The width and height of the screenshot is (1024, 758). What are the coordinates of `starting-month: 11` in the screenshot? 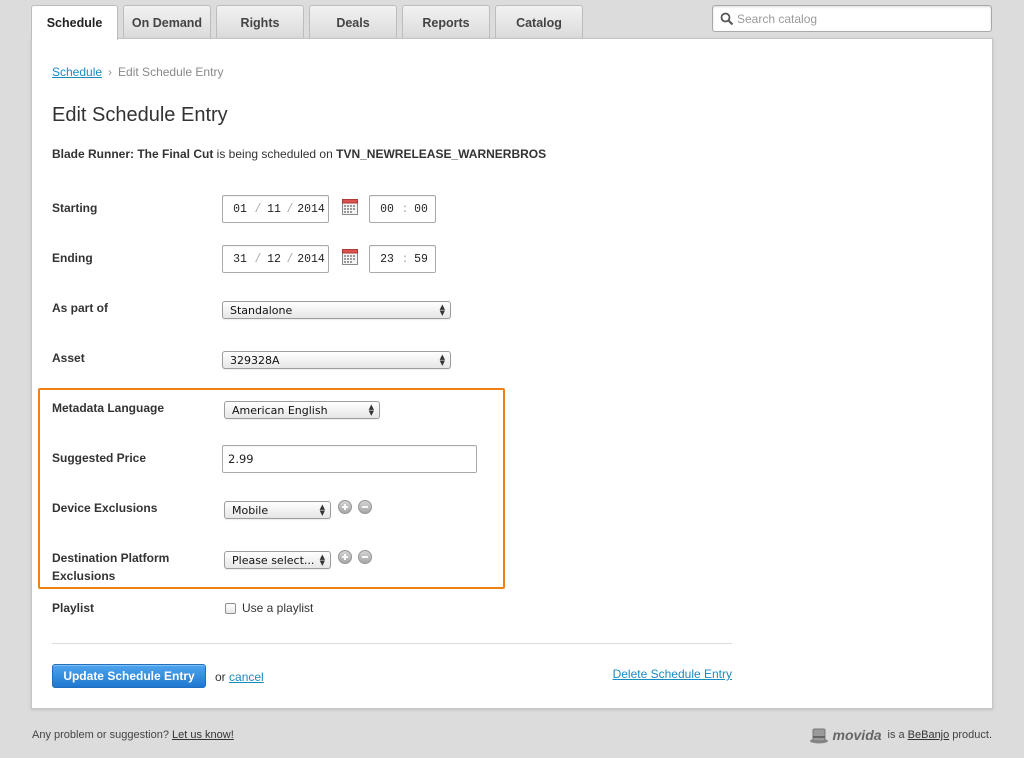 It's located at (274, 209).